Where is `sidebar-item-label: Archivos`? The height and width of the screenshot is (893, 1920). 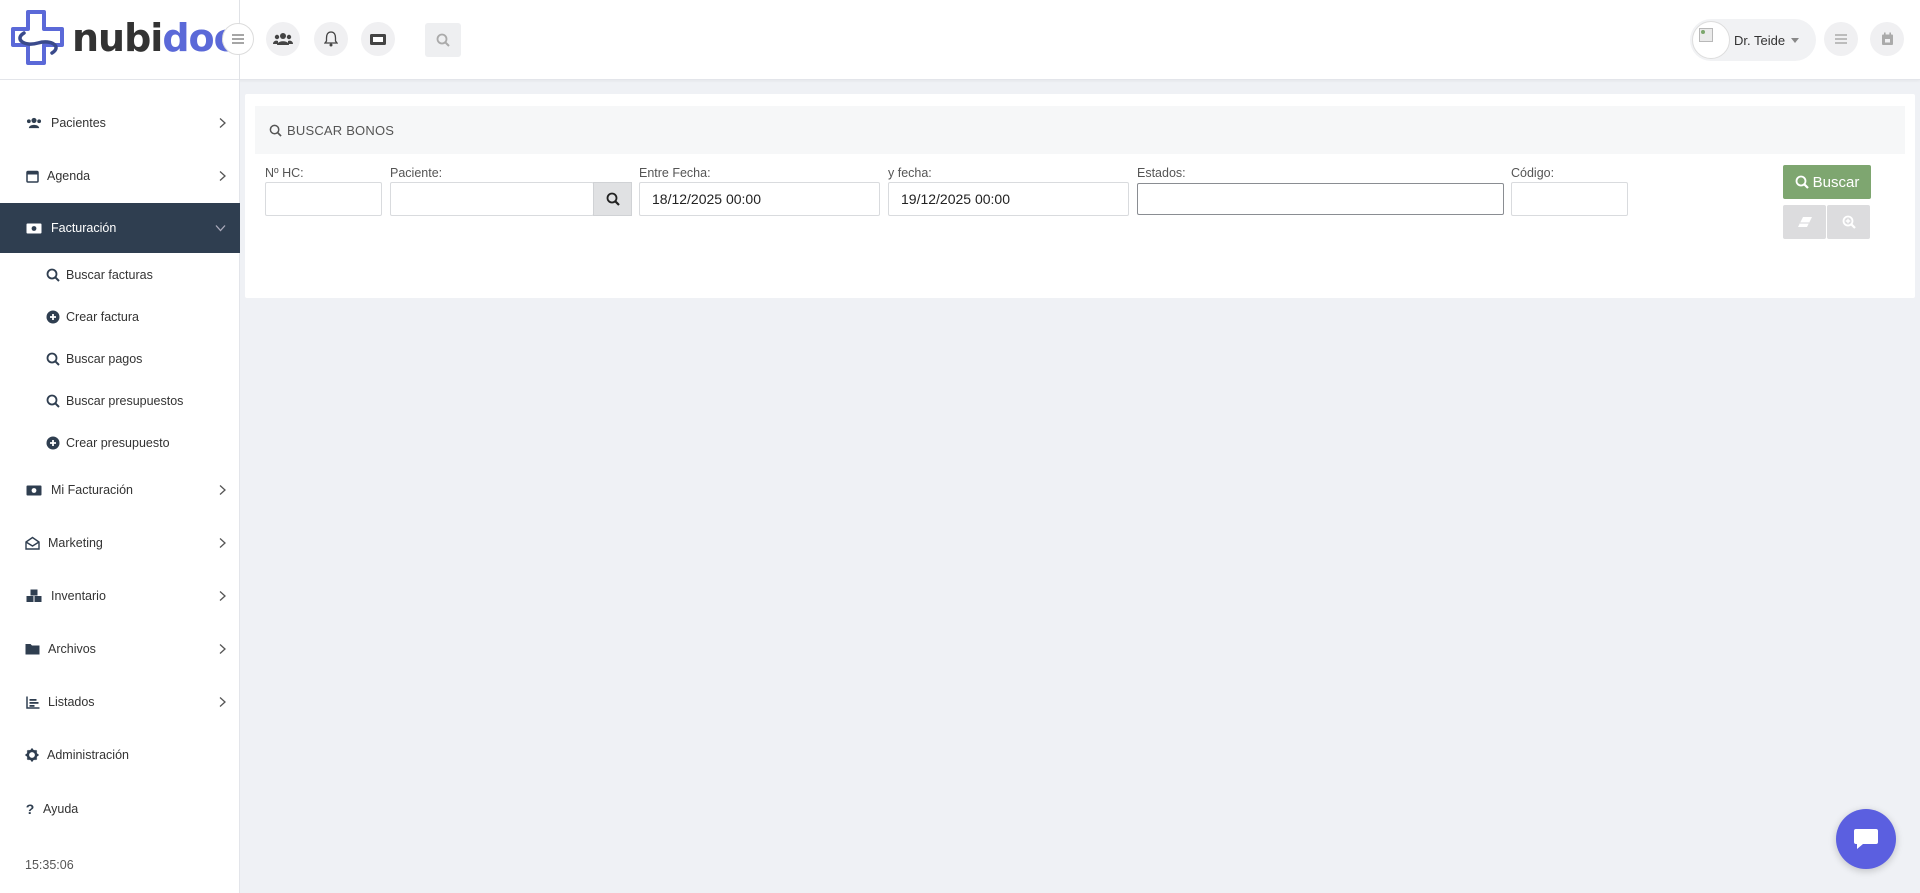 sidebar-item-label: Archivos is located at coordinates (72, 649).